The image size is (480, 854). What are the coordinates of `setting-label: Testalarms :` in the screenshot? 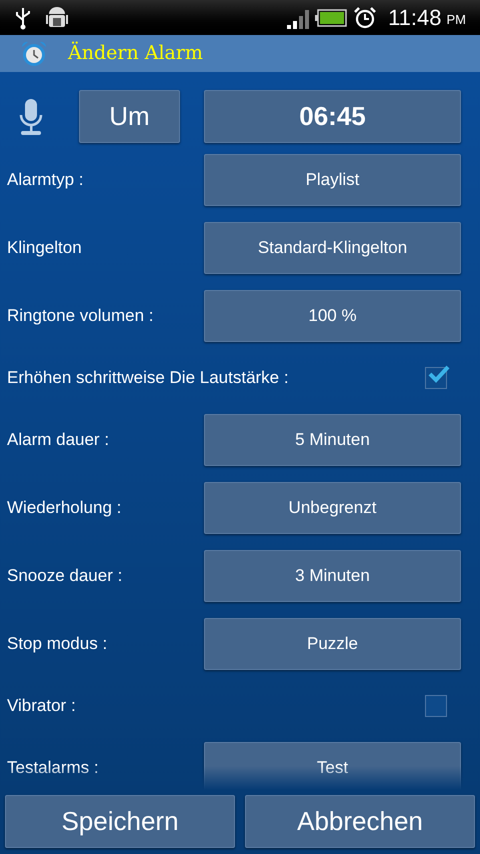 It's located at (53, 768).